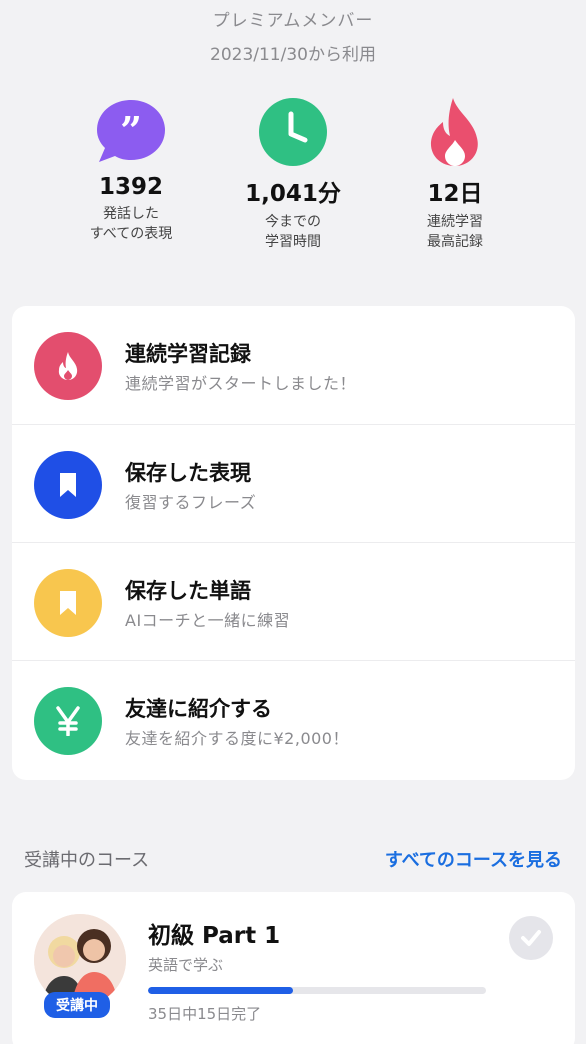 This screenshot has width=586, height=1044. Describe the element at coordinates (87, 860) in the screenshot. I see `section-title-current-courses: 受講中のコース` at that location.